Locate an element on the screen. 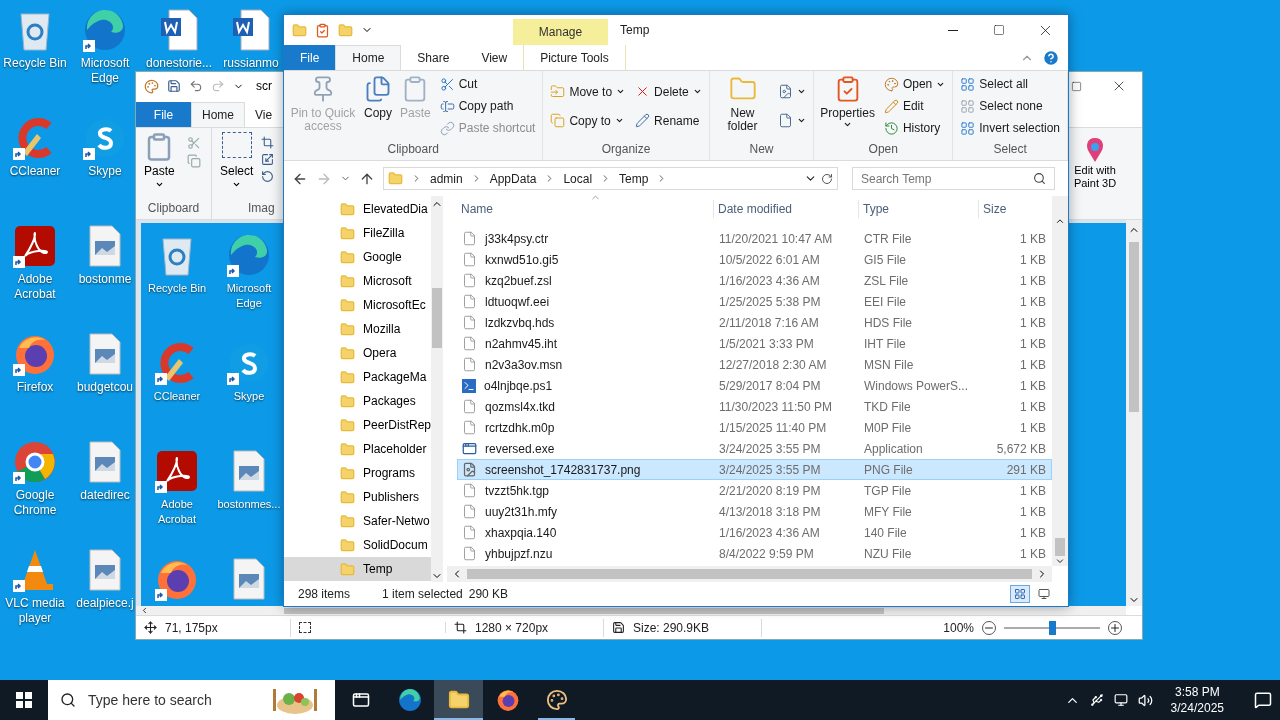  ribbon-button: Cut is located at coordinates (487, 84).